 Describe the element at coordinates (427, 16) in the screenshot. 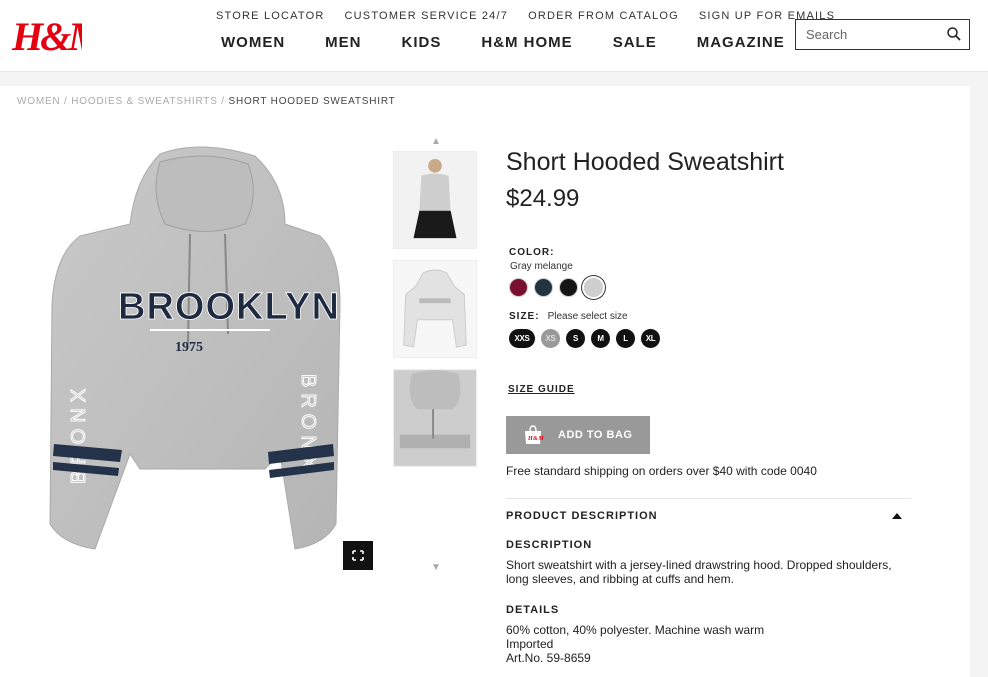

I see `util-link-customer-service: CUSTOMER SERVICE 24/7` at that location.